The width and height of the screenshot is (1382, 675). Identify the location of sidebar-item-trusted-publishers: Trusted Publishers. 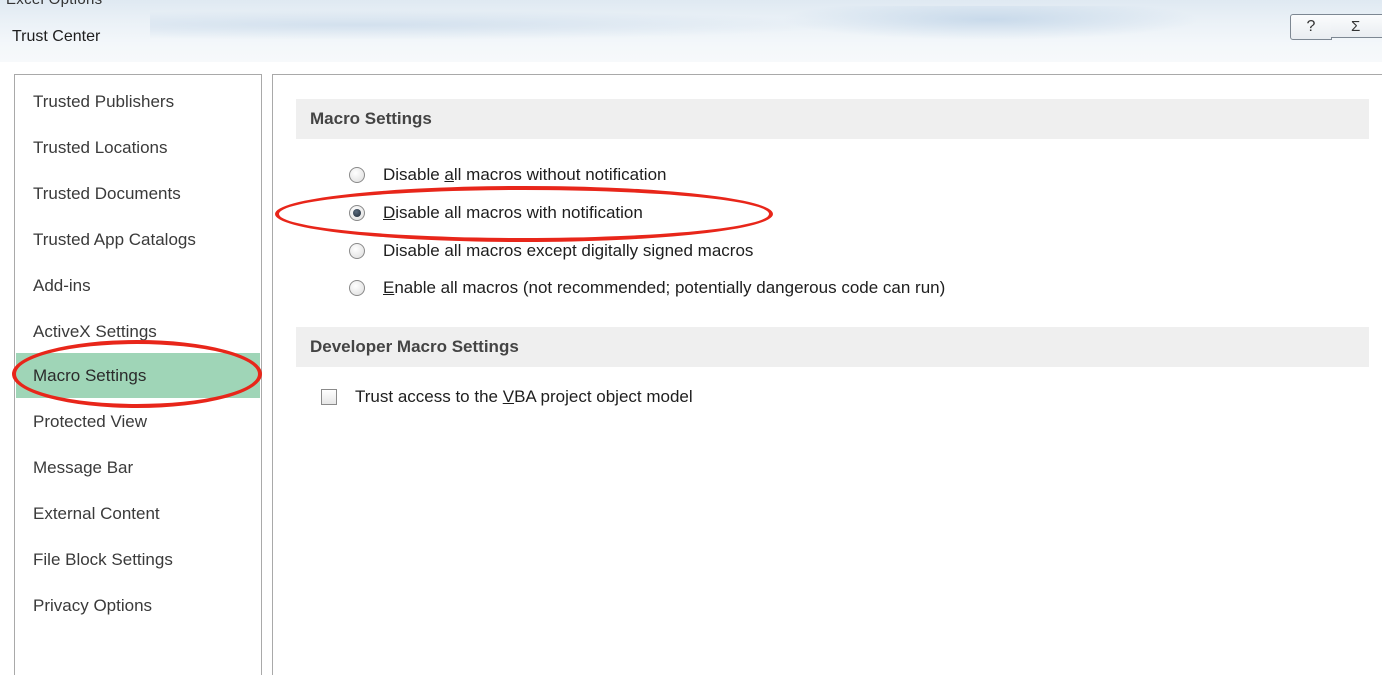
(103, 102).